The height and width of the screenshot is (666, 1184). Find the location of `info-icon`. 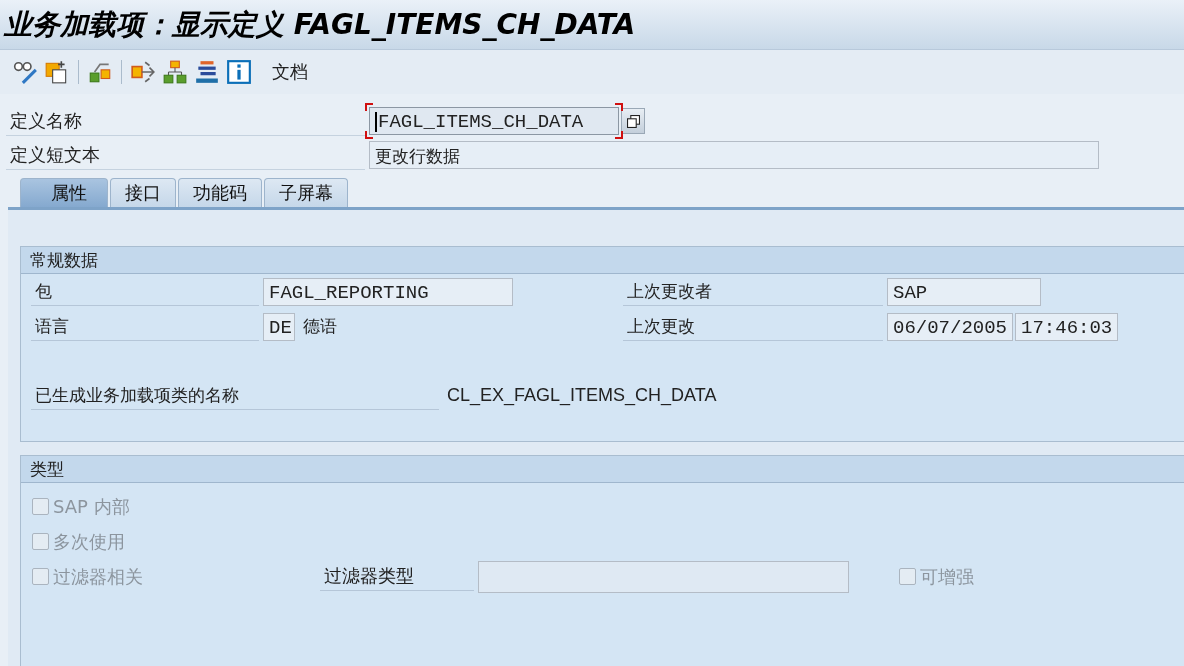

info-icon is located at coordinates (239, 72).